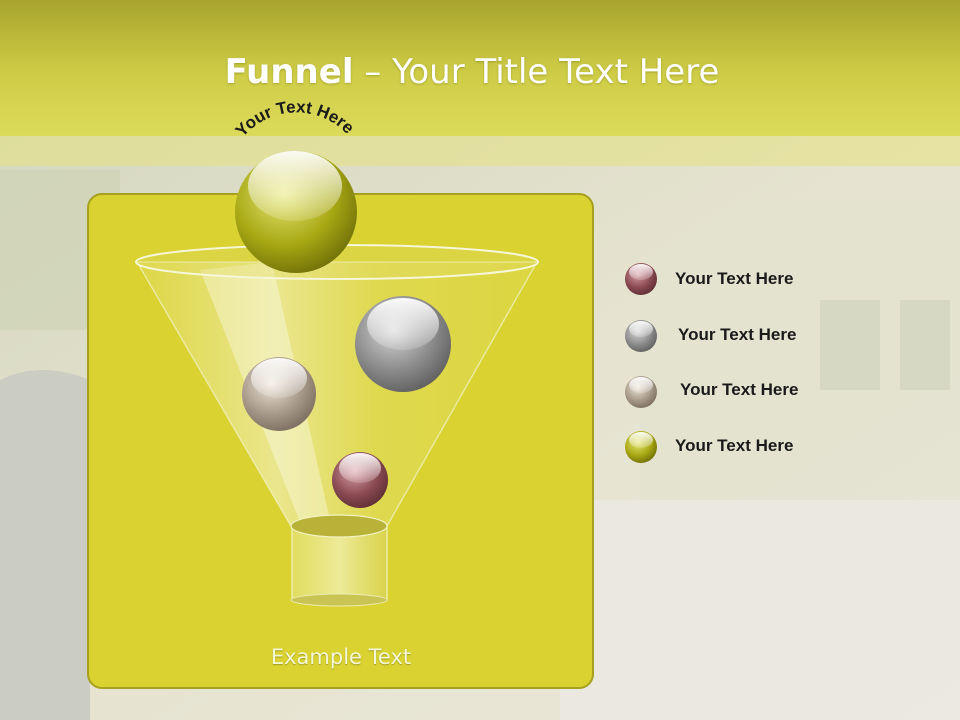 This screenshot has width=960, height=720. What do you see at coordinates (296, 212) in the screenshot?
I see `top-ball` at bounding box center [296, 212].